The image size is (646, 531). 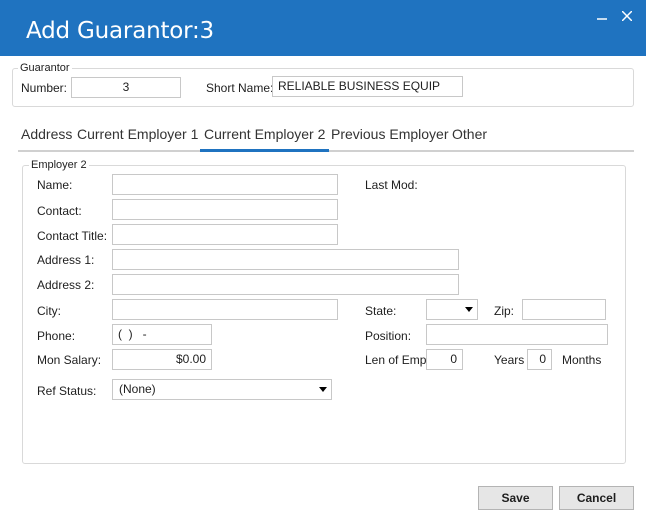 What do you see at coordinates (504, 311) in the screenshot?
I see `zip-label: Zip:` at bounding box center [504, 311].